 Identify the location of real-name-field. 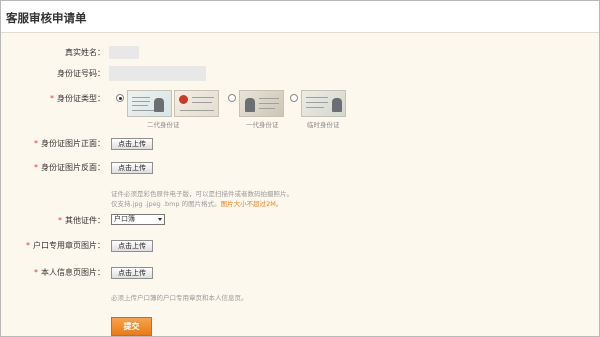
(124, 52).